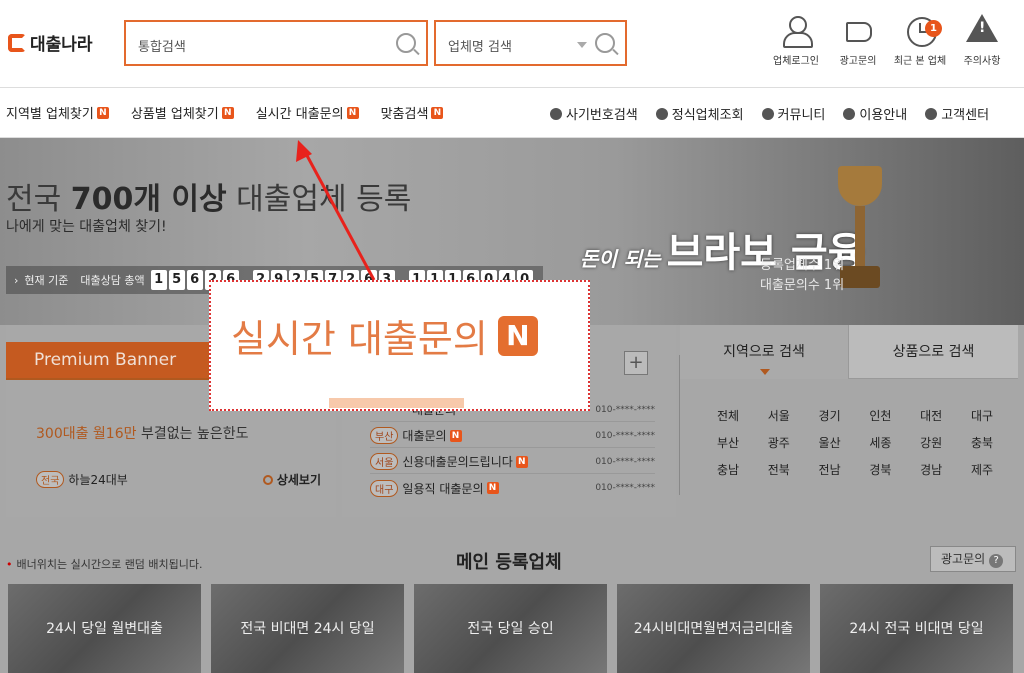 The width and height of the screenshot is (1024, 673). Describe the element at coordinates (38, 199) in the screenshot. I see `hero-title-pre: 전국` at that location.